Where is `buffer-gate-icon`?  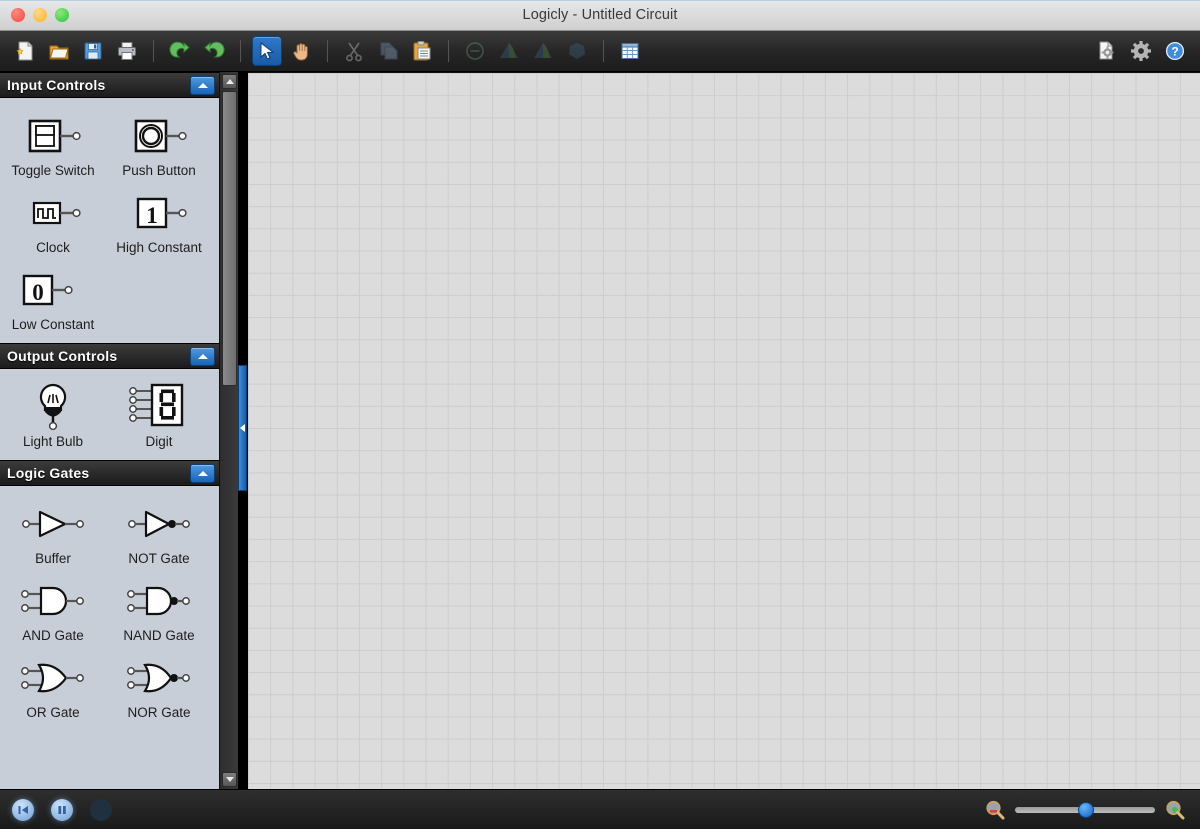
buffer-gate-icon is located at coordinates (53, 524).